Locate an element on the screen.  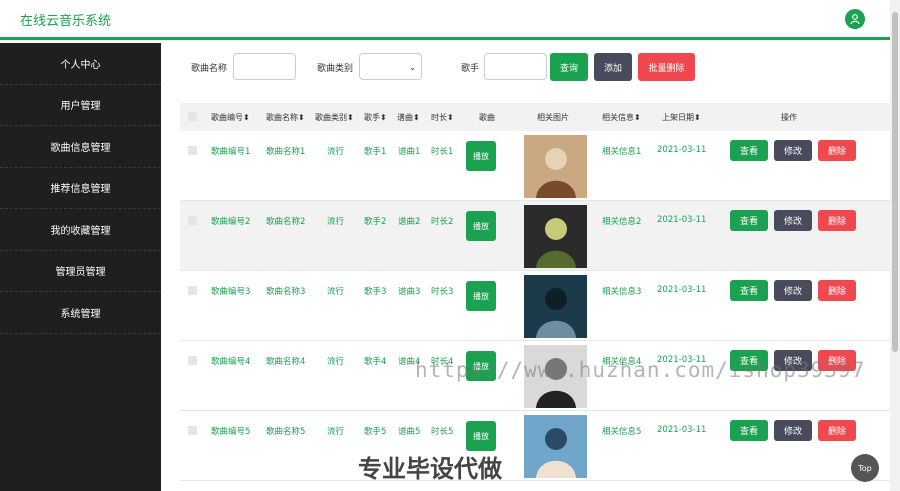
cell-info: 相关信息3 is located at coordinates (622, 292).